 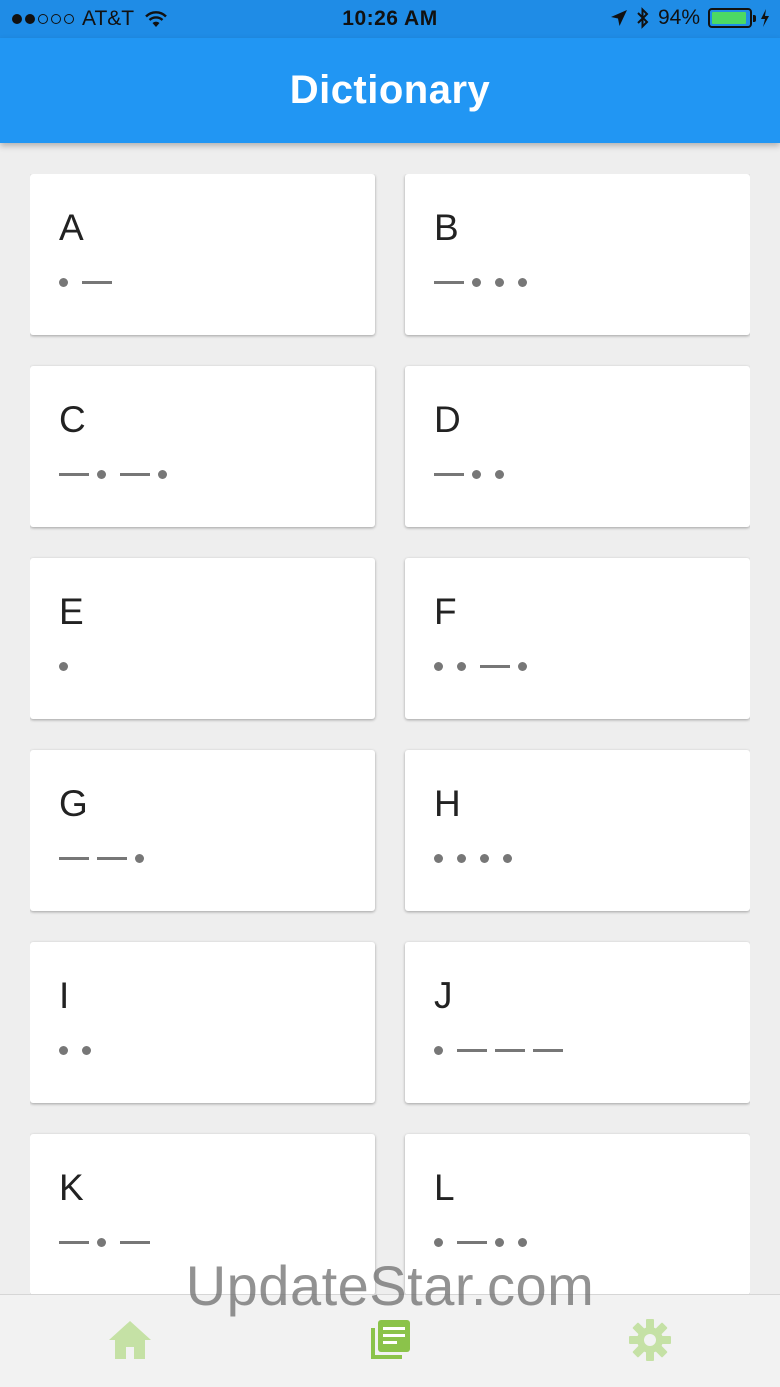 What do you see at coordinates (71, 1187) in the screenshot?
I see `card-letter: K` at bounding box center [71, 1187].